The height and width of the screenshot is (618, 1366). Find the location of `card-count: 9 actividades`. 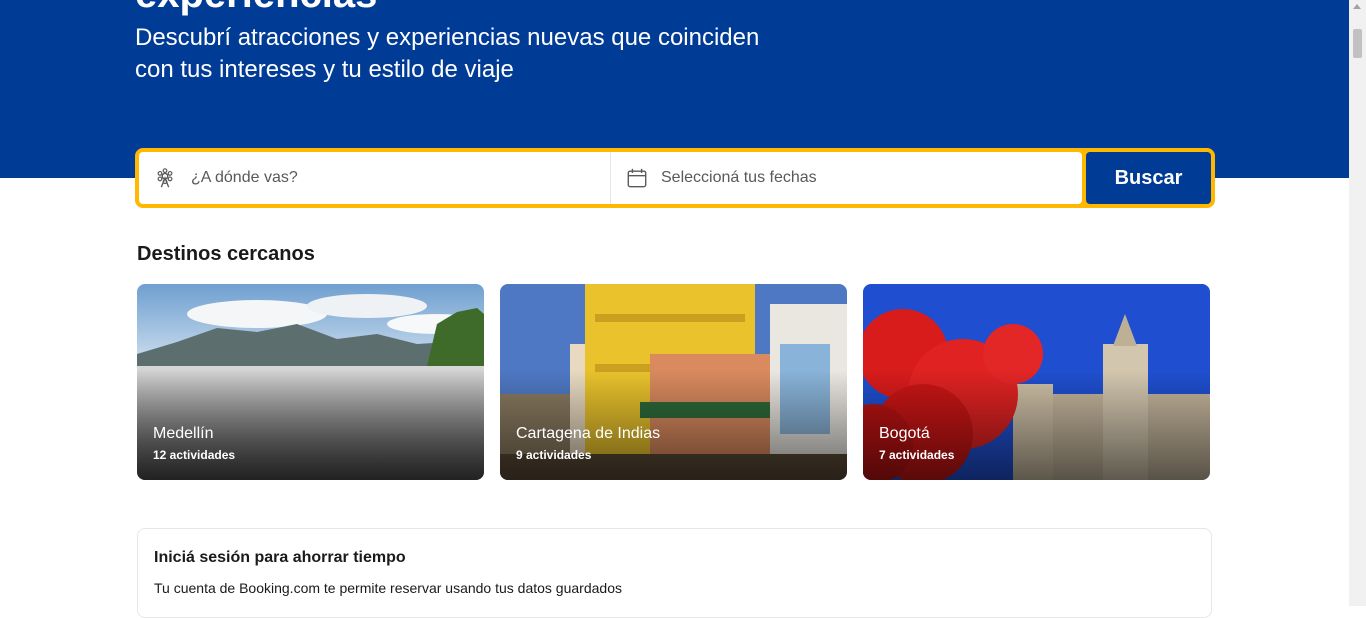

card-count: 9 actividades is located at coordinates (554, 455).